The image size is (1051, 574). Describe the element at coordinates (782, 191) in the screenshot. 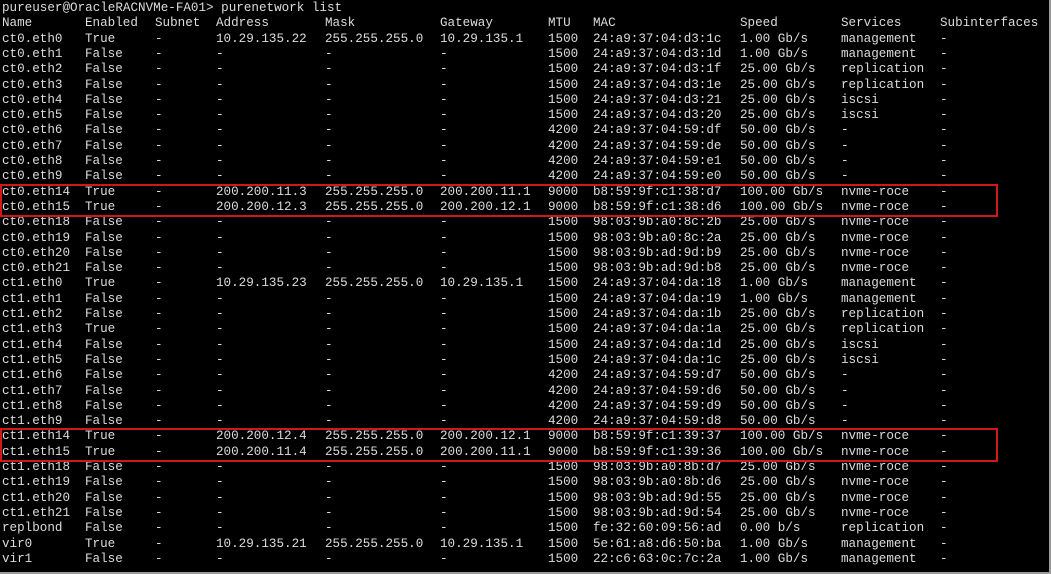

I see `cell-speed: 100.00 Gb/s` at that location.